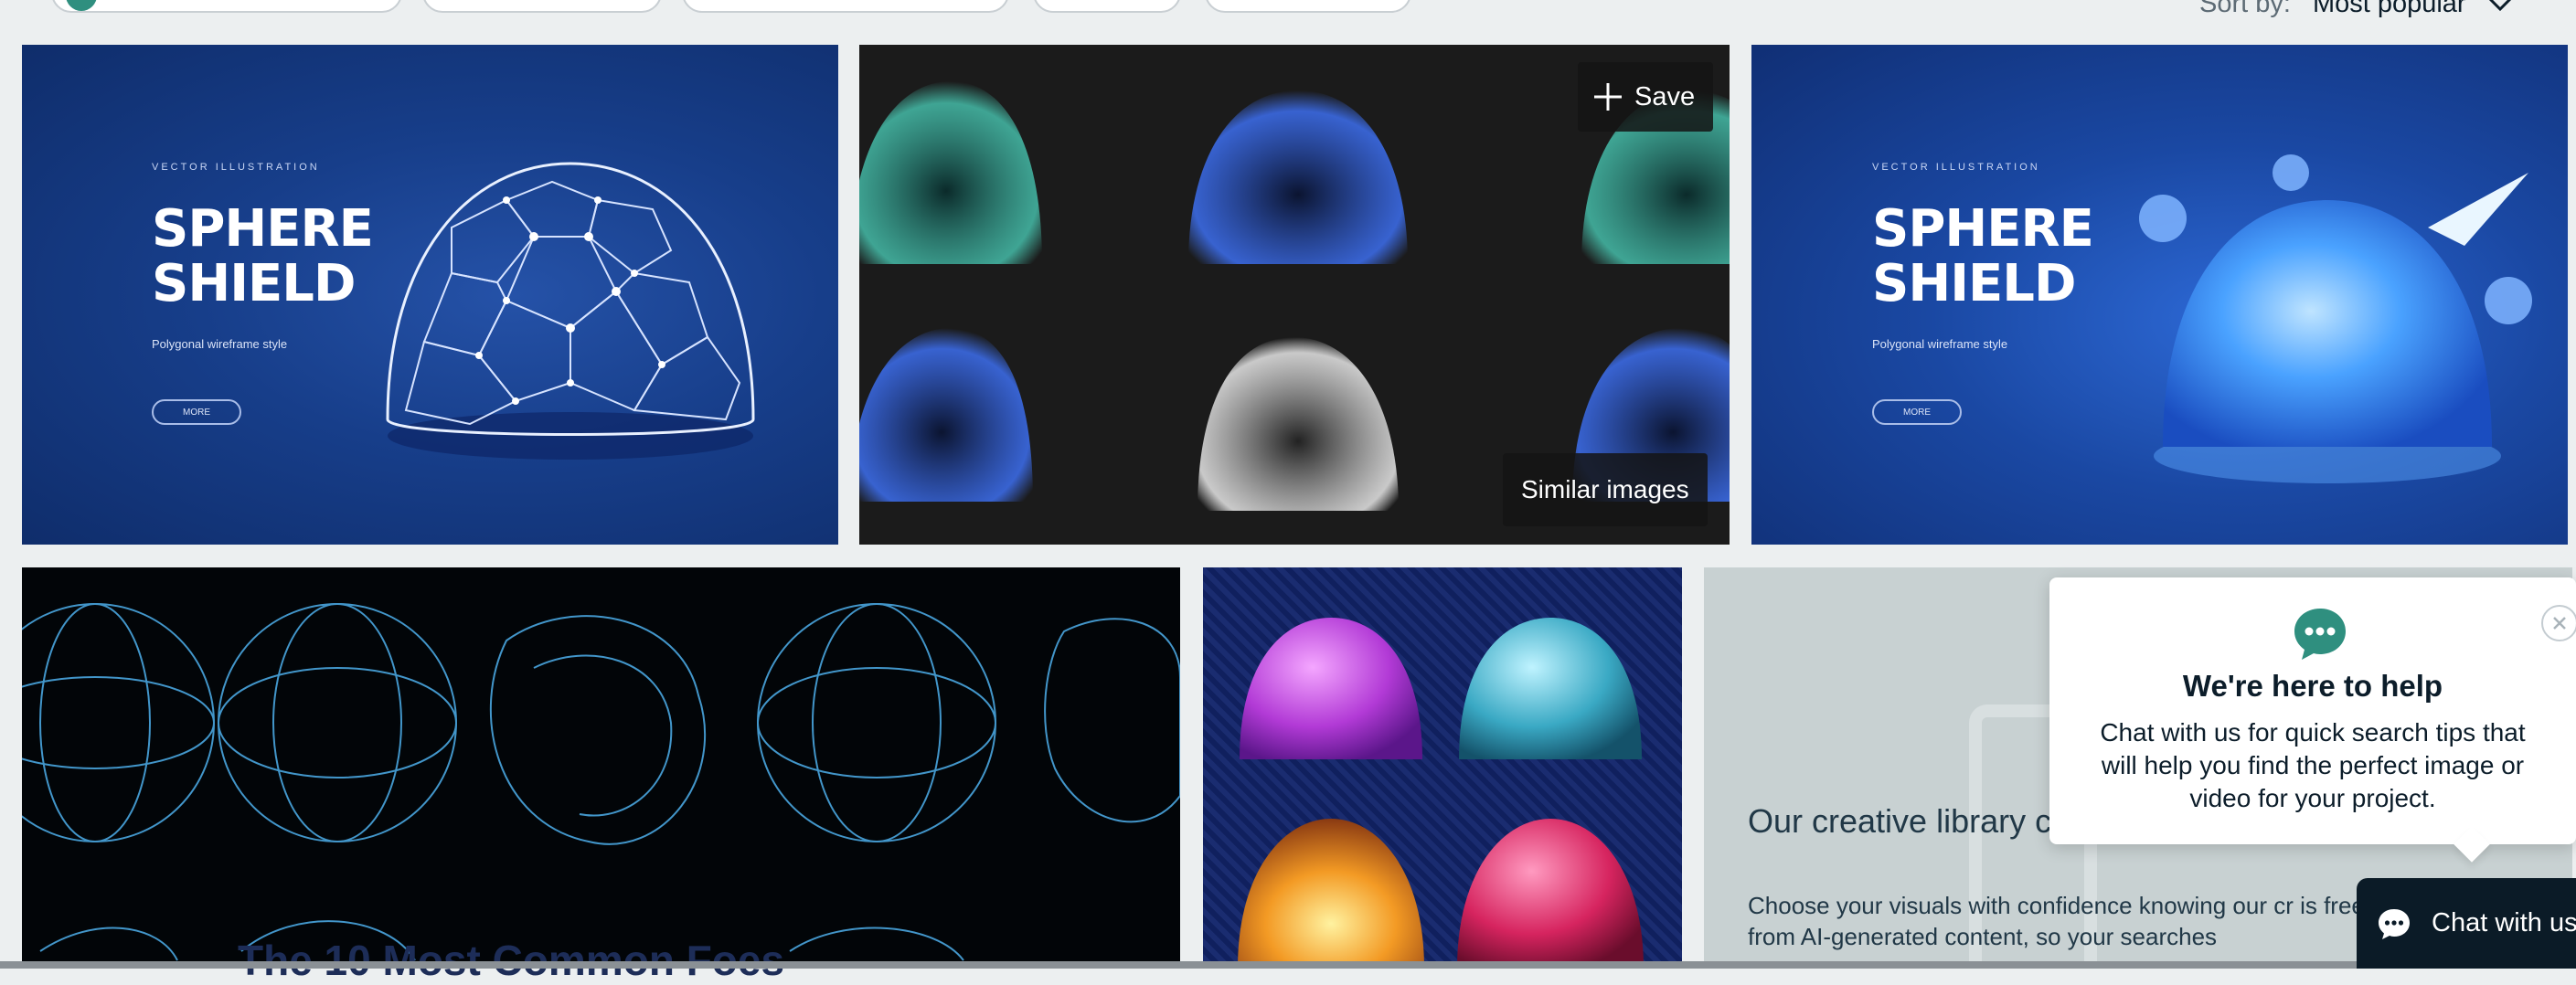 This screenshot has height=985, width=2576. I want to click on sort-label: Sort by:, so click(2245, 9).